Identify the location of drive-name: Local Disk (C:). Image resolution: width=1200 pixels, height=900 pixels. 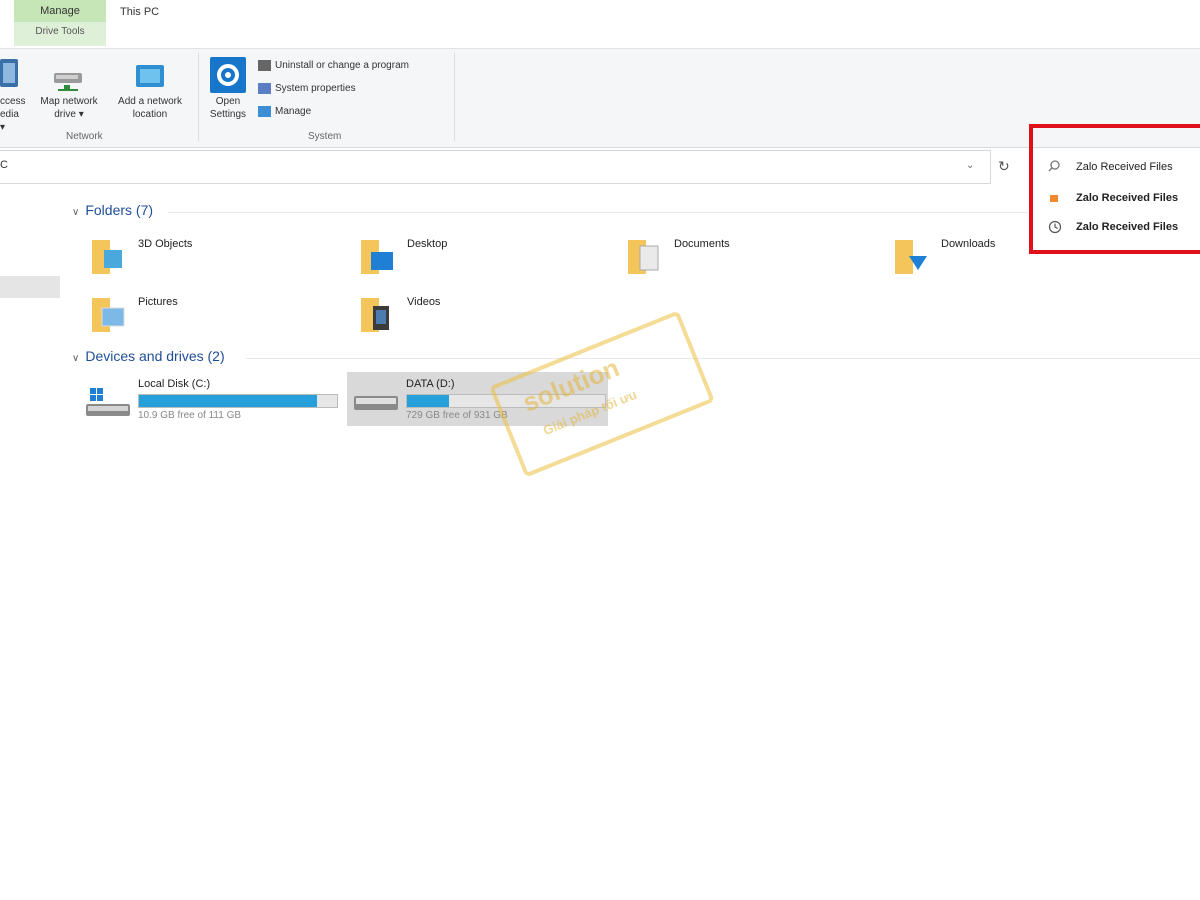
(174, 384).